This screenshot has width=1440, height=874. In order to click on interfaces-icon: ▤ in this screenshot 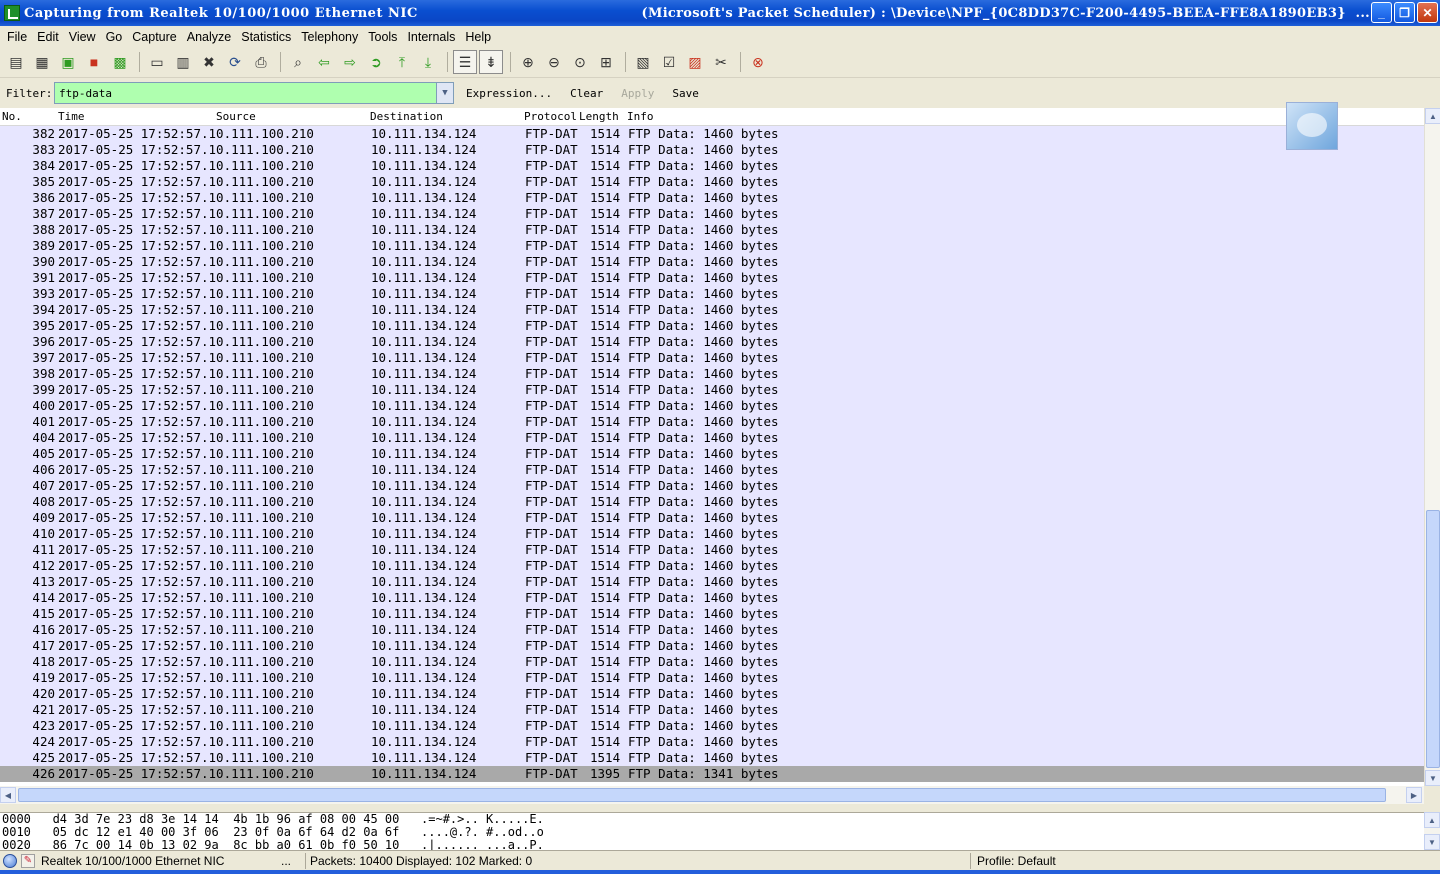, I will do `click(16, 62)`.